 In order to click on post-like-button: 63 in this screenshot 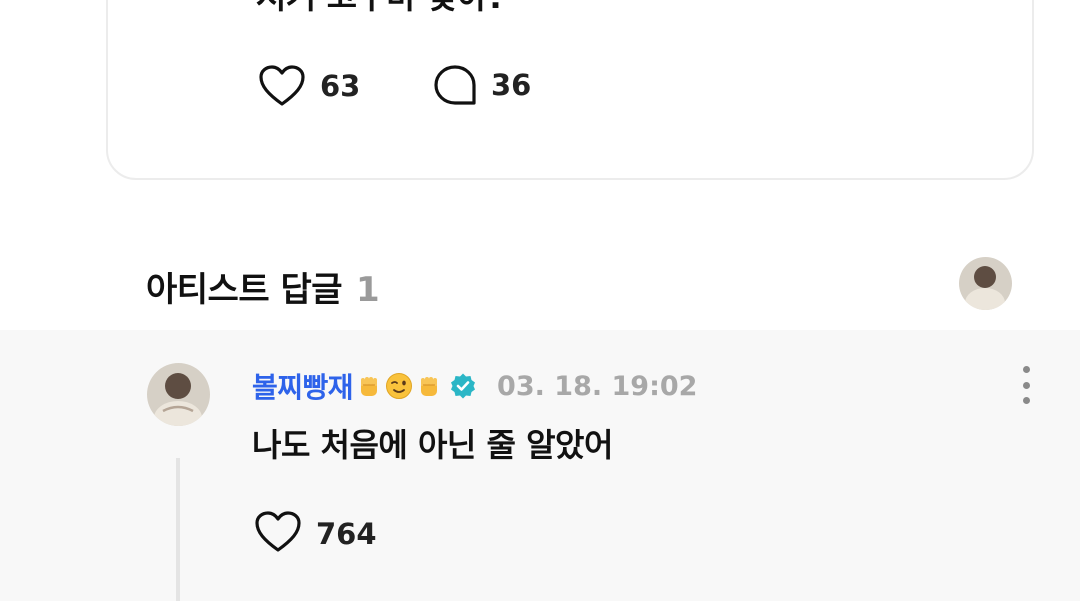, I will do `click(309, 86)`.